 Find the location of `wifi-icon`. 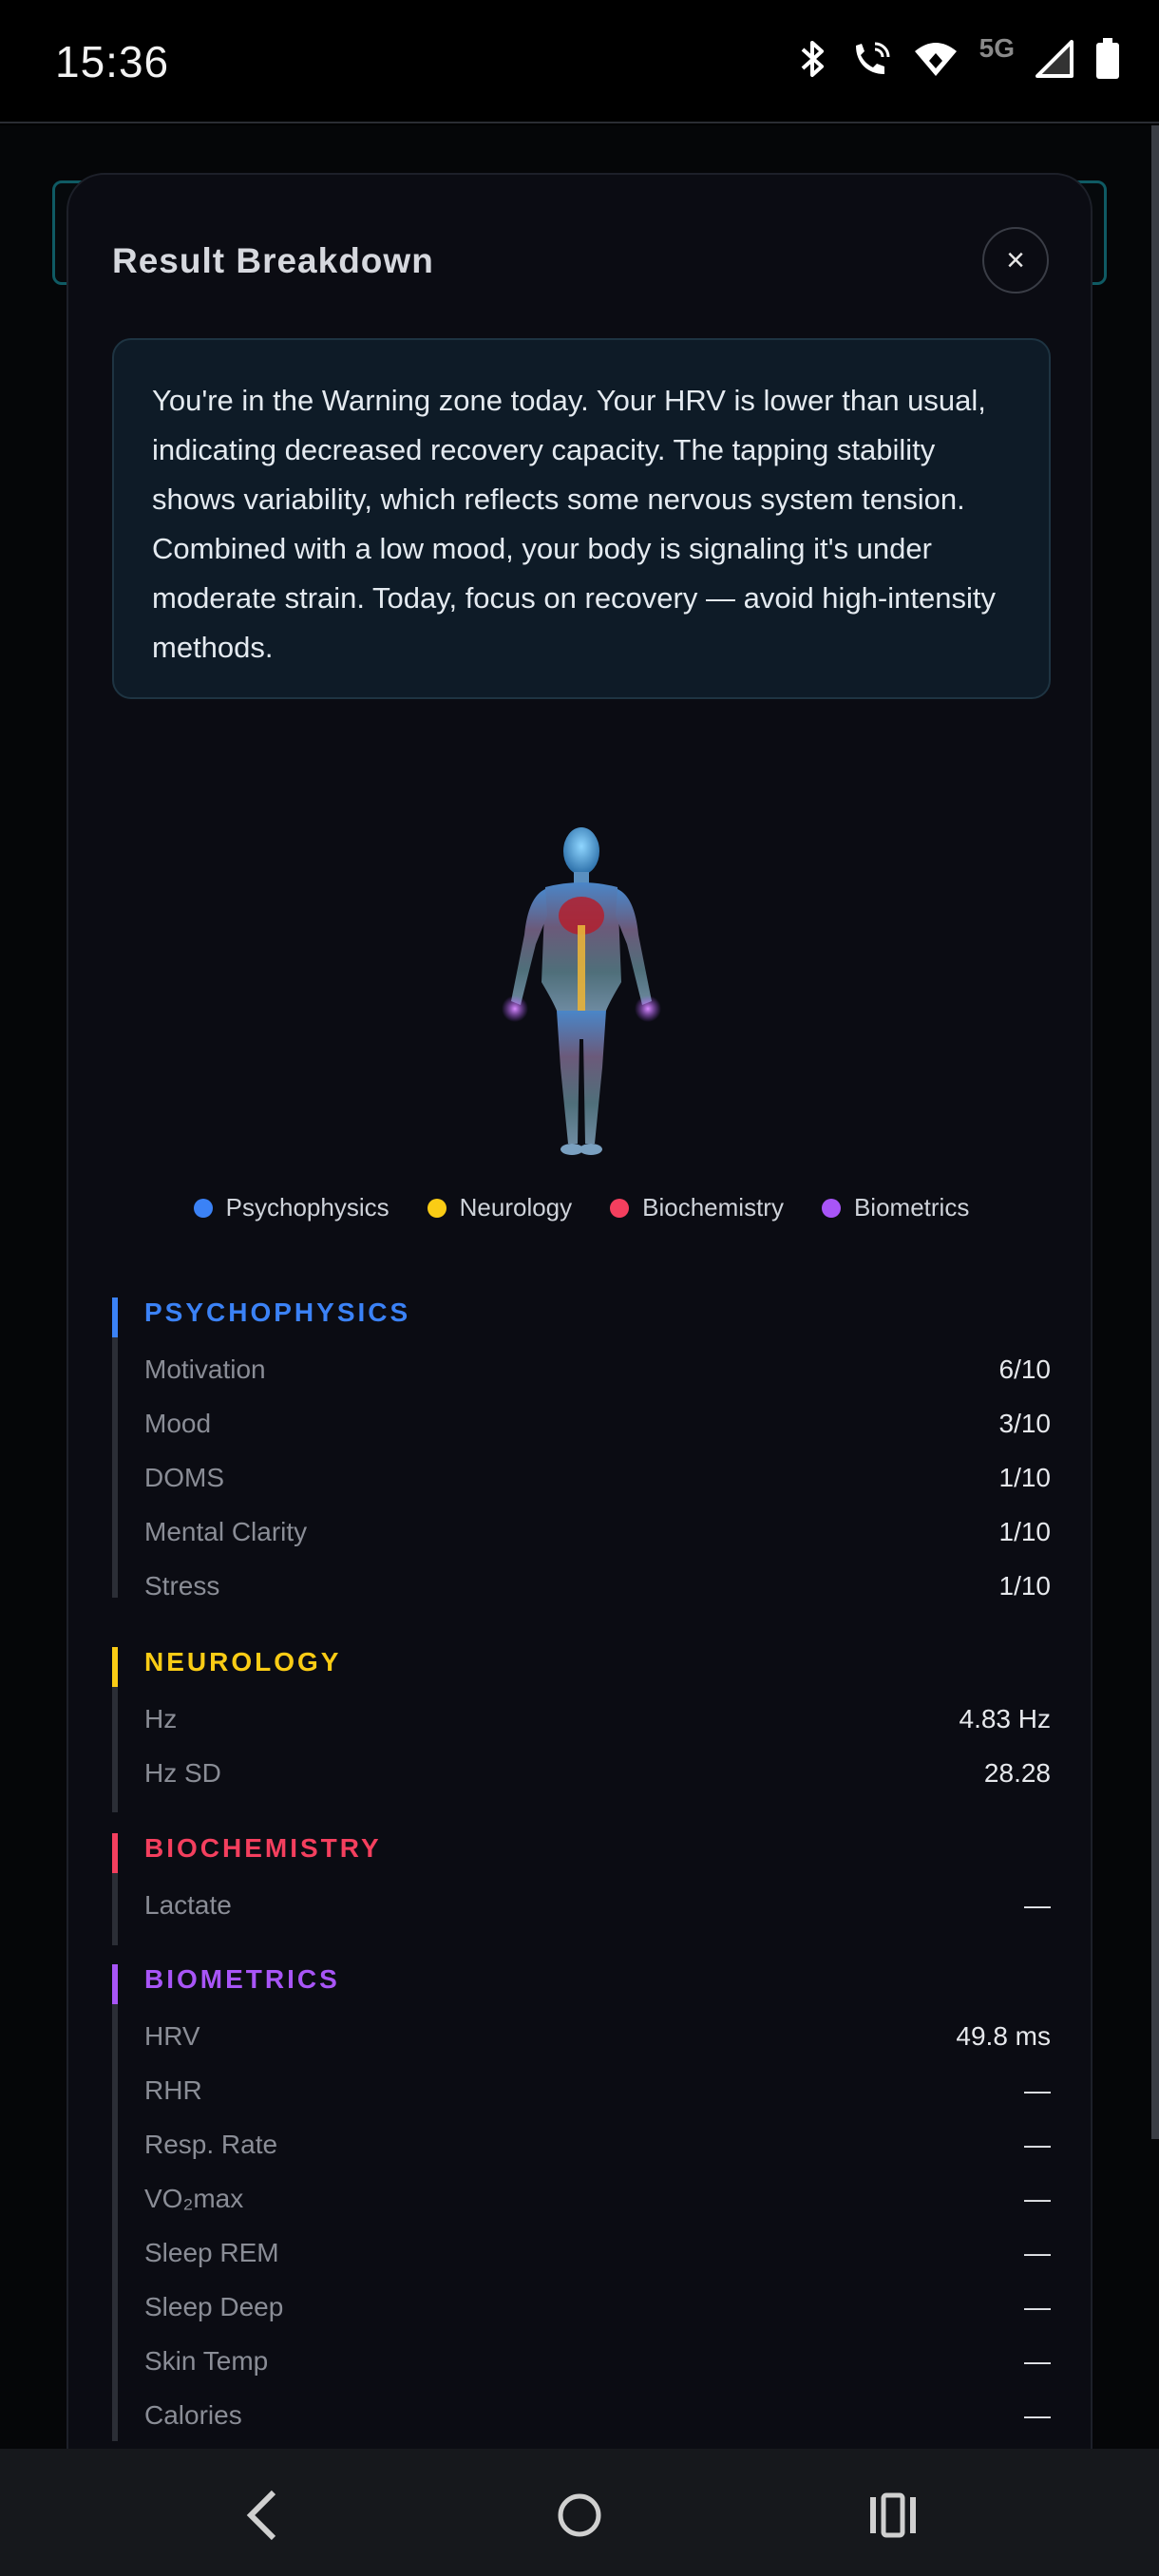

wifi-icon is located at coordinates (936, 59).